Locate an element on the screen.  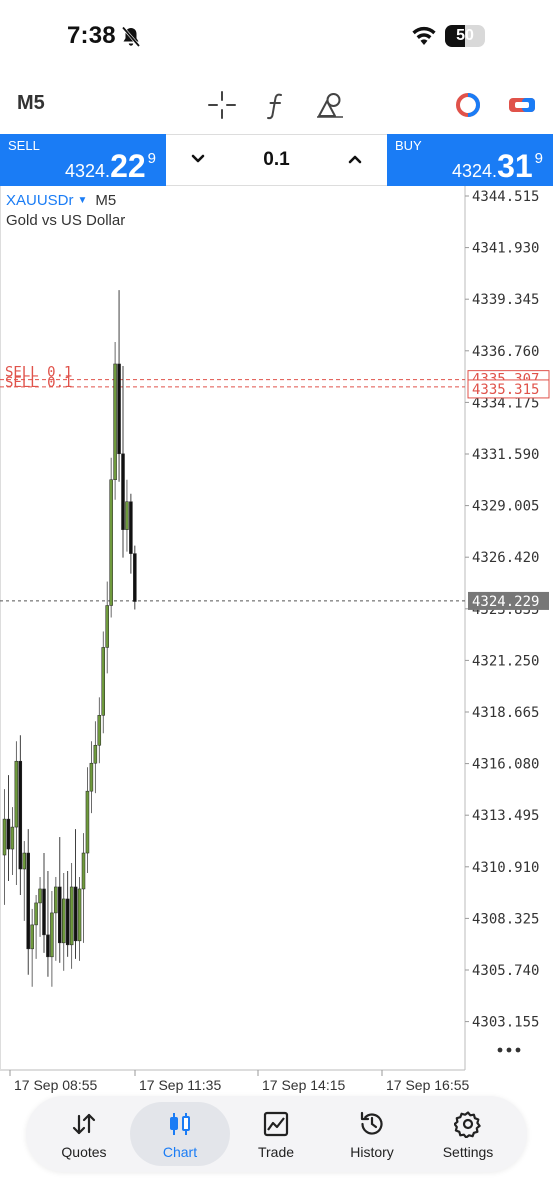
sell-price: 4324. 22 9 is located at coordinates (110, 166).